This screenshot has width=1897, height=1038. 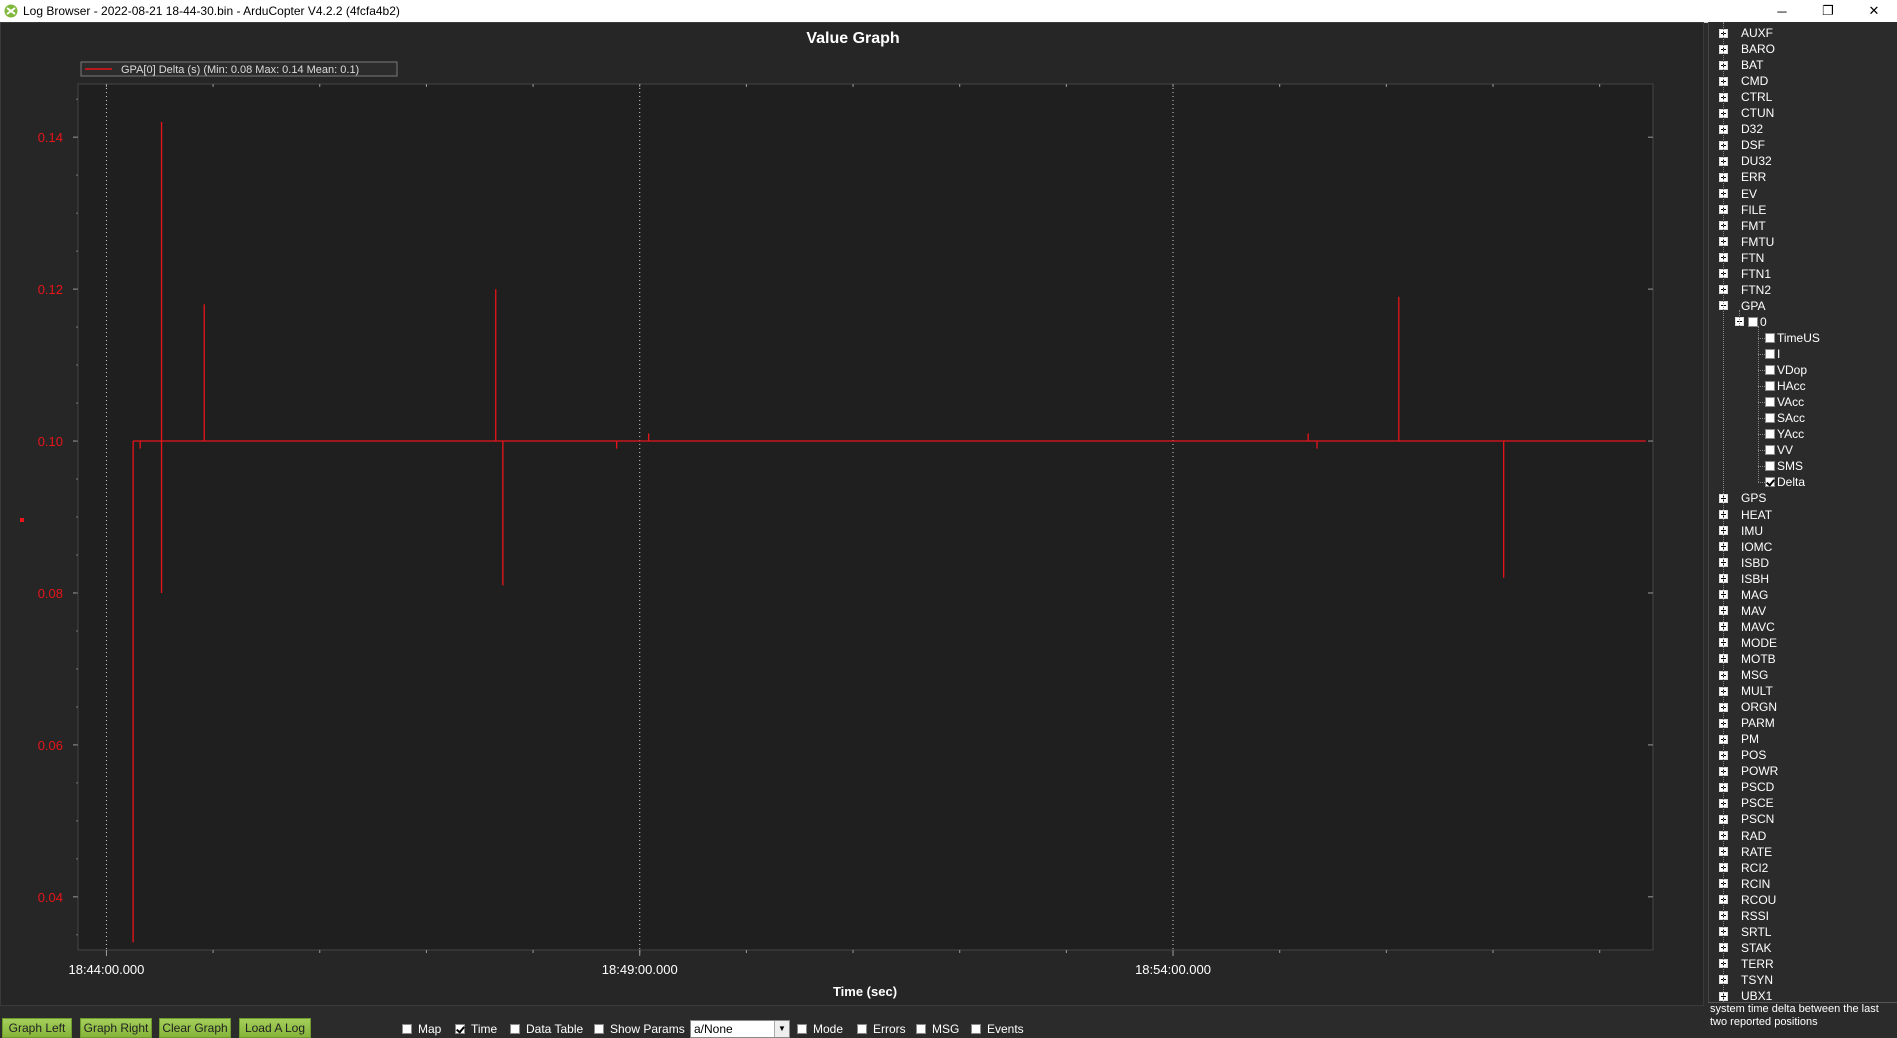 I want to click on tree-field-hacc: HAcc, so click(x=1785, y=386).